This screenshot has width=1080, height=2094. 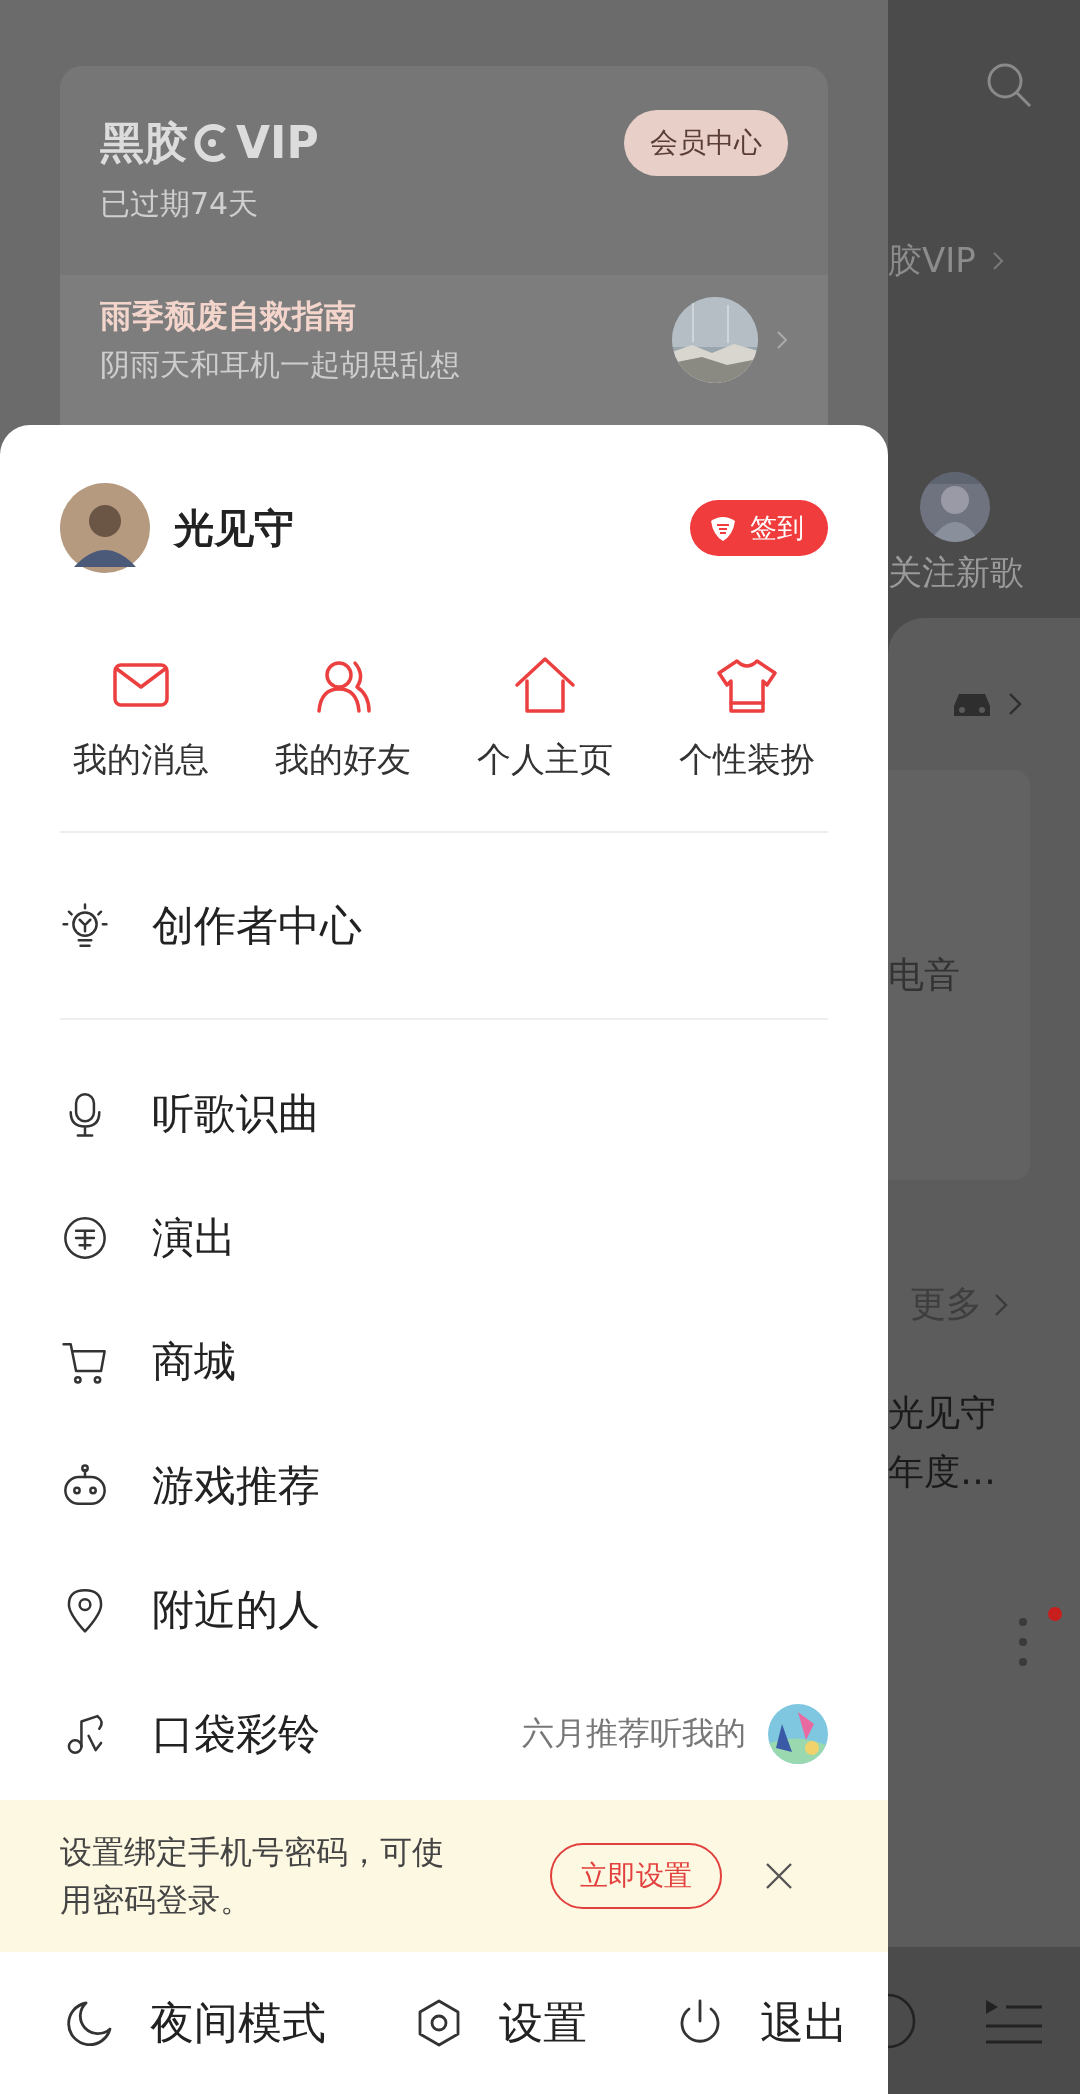 What do you see at coordinates (444, 1362) in the screenshot?
I see `menu-item: 商城` at bounding box center [444, 1362].